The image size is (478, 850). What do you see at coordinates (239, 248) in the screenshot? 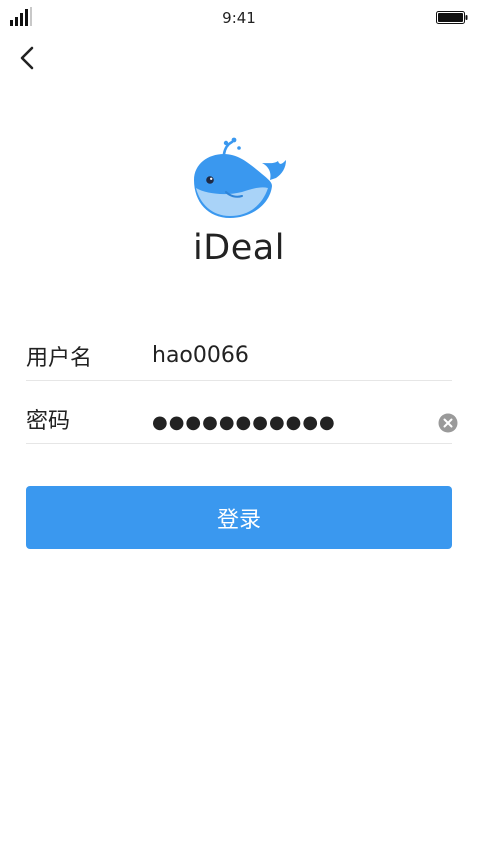
I see `app-name: iDeal` at bounding box center [239, 248].